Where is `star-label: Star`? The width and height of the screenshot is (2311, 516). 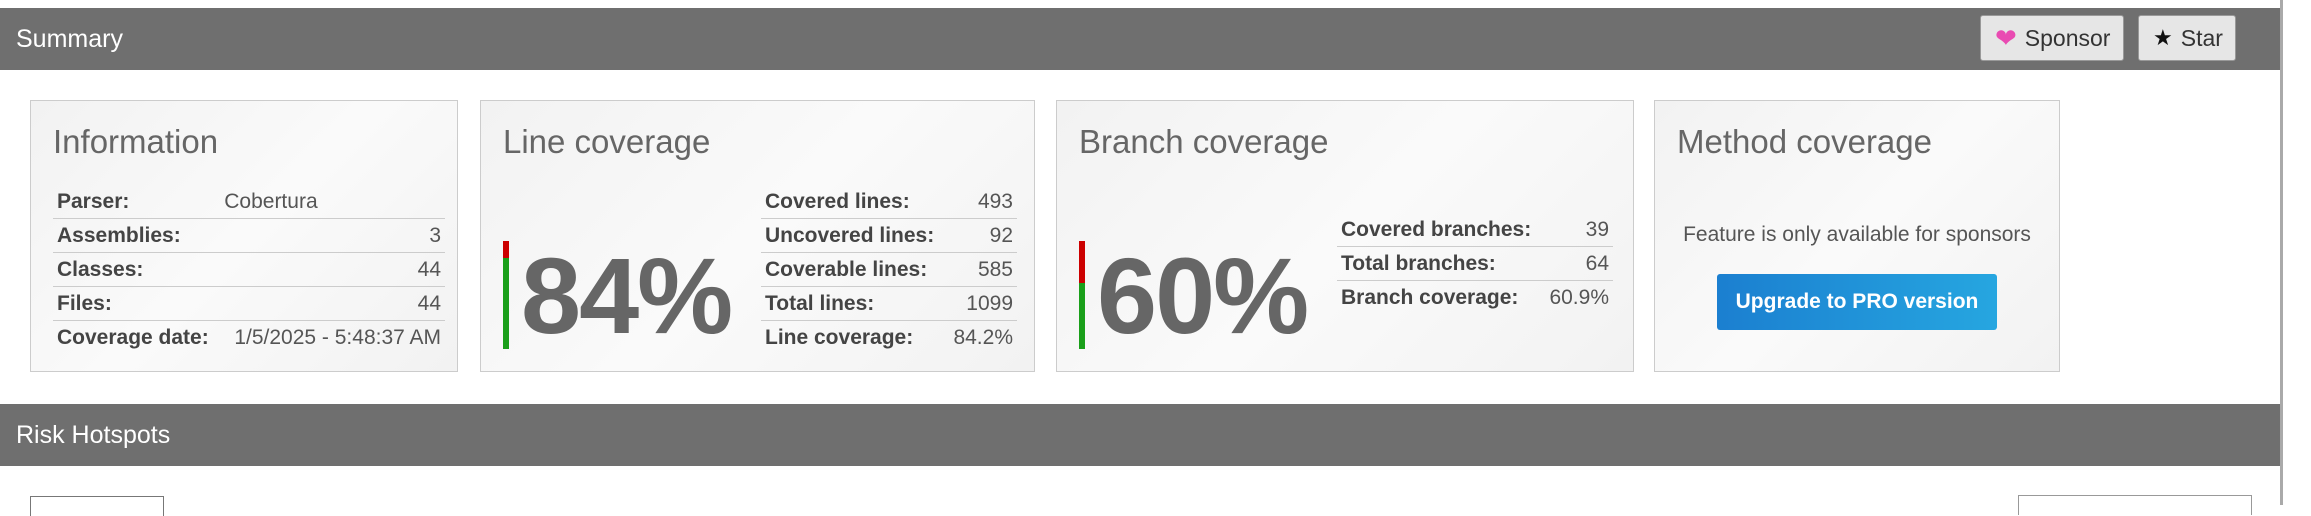 star-label: Star is located at coordinates (2201, 37).